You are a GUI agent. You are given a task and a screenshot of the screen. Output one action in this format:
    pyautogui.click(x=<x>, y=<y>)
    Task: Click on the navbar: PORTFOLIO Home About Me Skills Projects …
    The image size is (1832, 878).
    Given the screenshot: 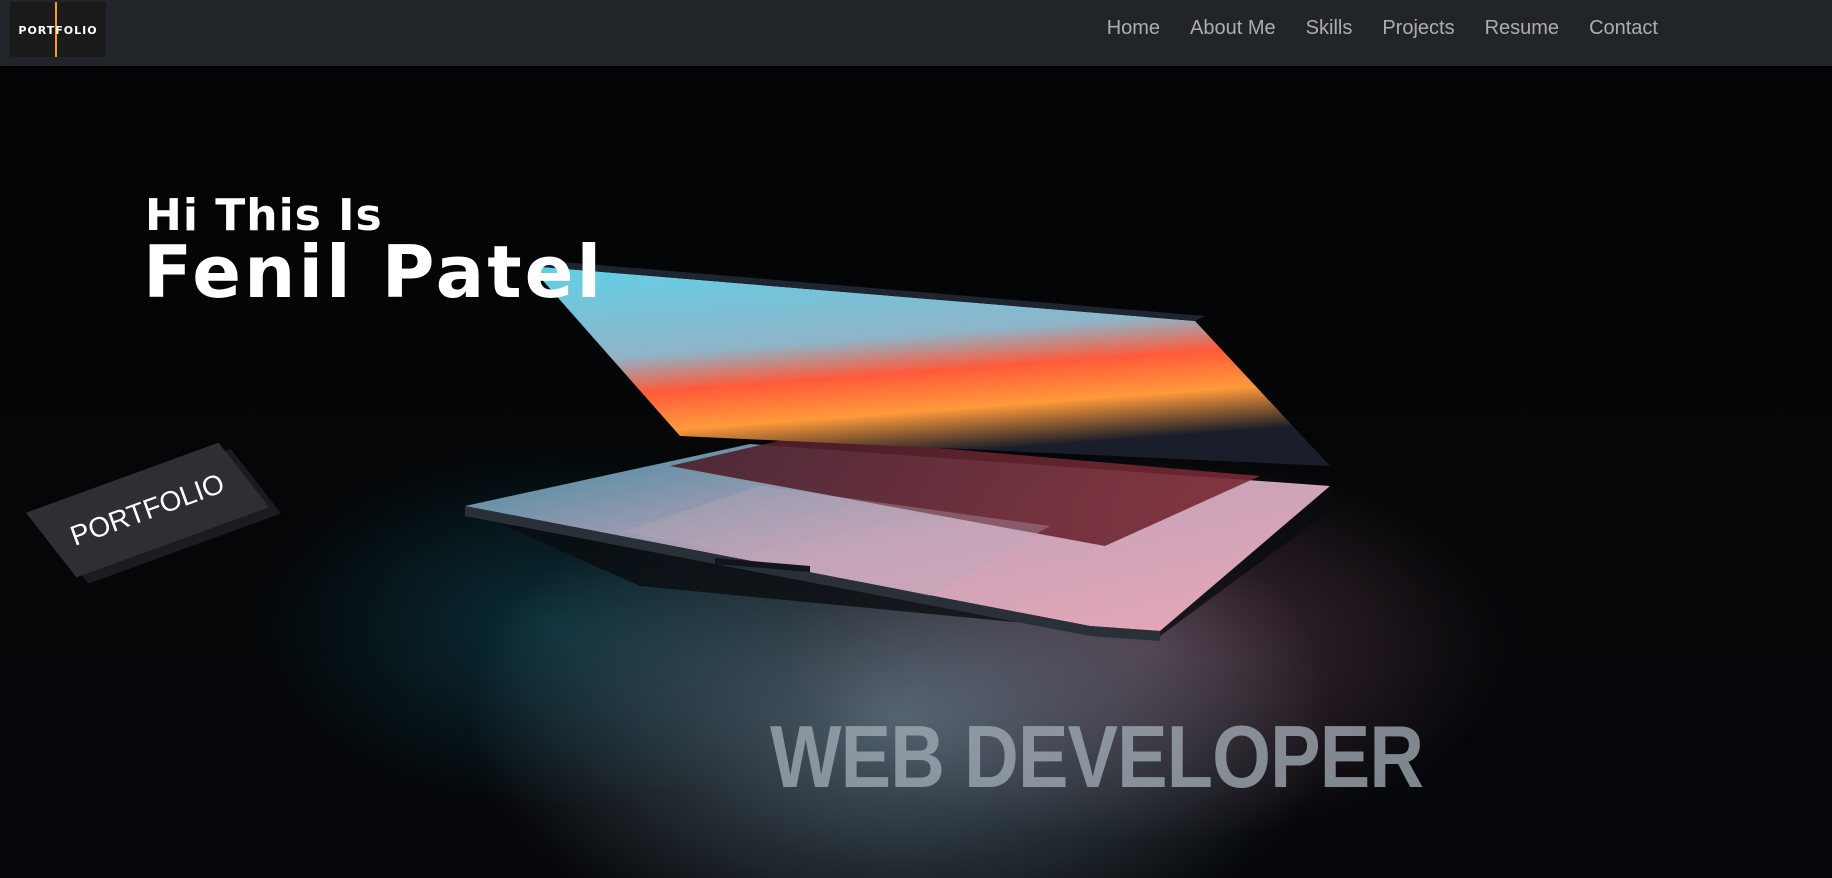 What is the action you would take?
    pyautogui.click(x=916, y=33)
    